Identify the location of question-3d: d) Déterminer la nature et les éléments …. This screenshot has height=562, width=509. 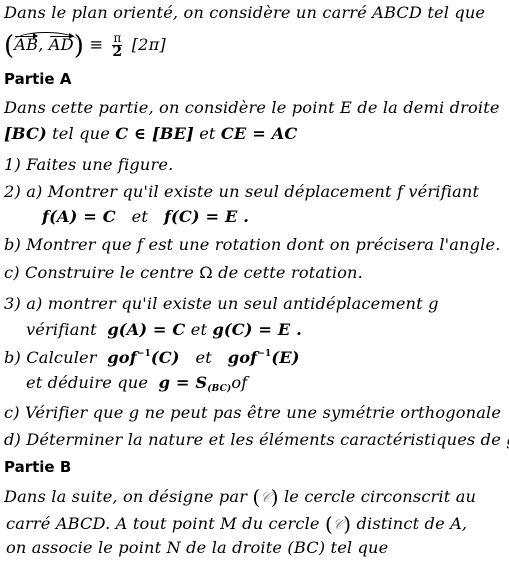
(256, 439).